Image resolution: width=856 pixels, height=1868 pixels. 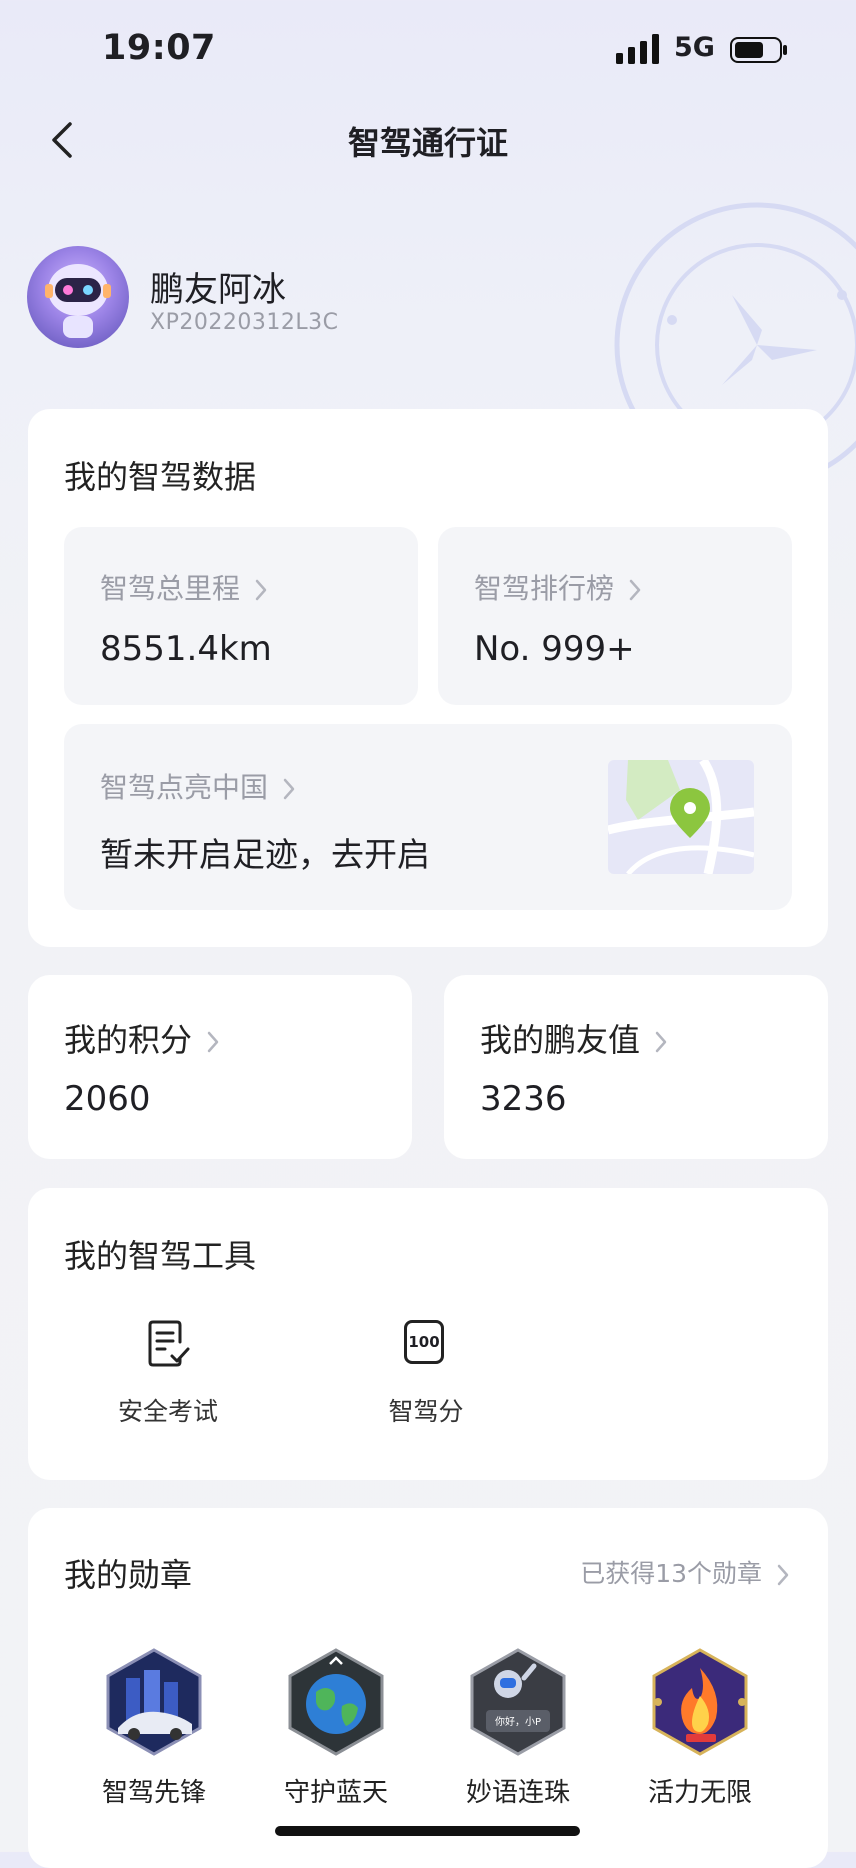 I want to click on username: 鹏友阿冰, so click(x=218, y=290).